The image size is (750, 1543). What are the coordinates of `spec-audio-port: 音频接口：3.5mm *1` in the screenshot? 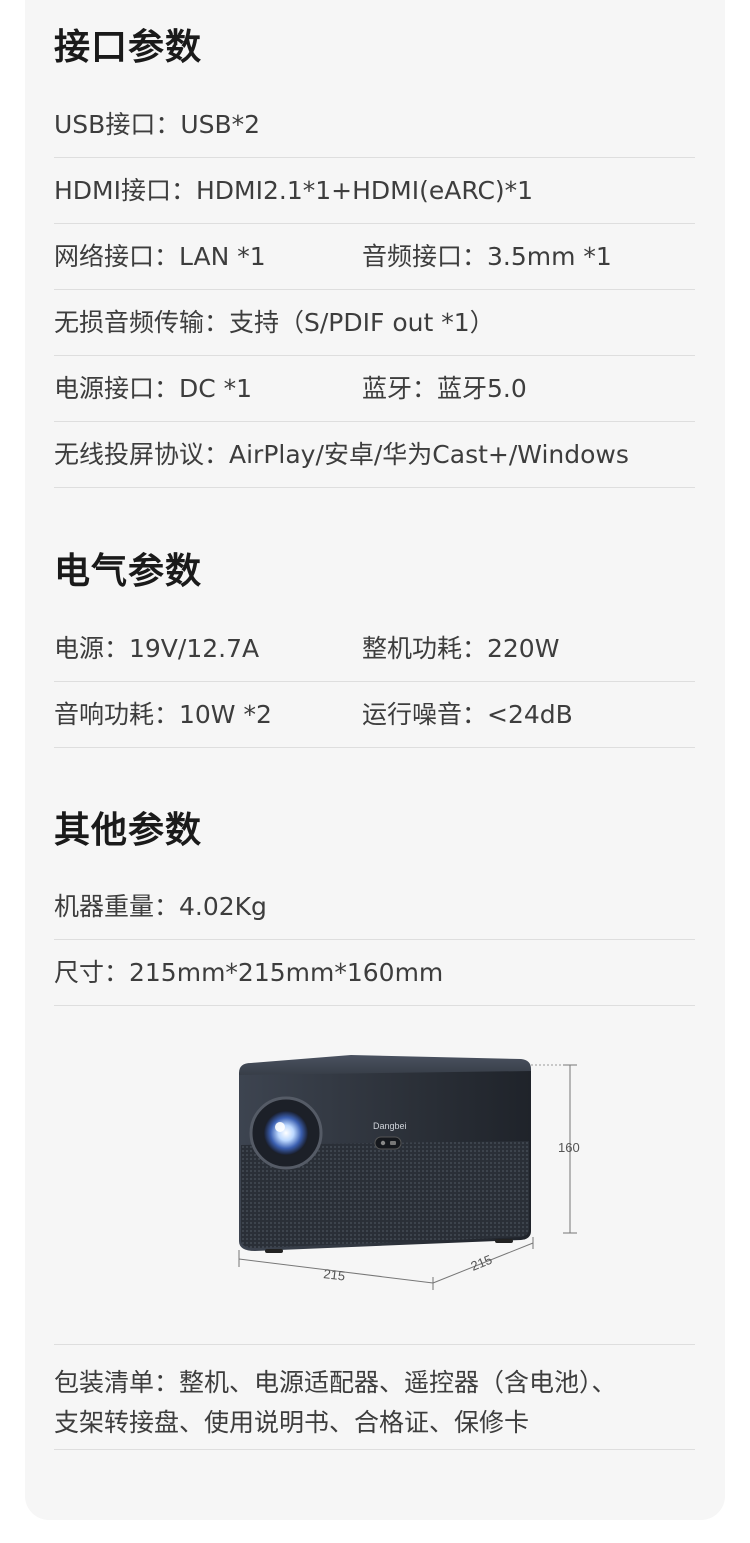 It's located at (487, 256).